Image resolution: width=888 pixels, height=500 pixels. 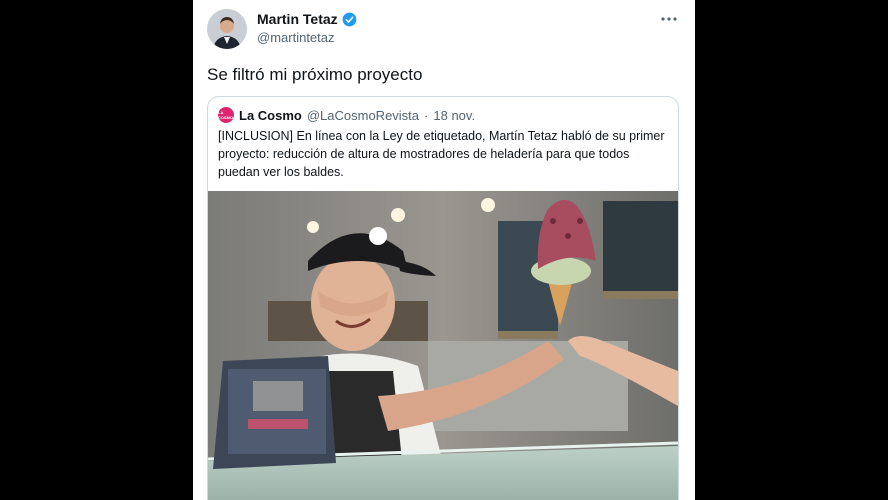 What do you see at coordinates (349, 19) in the screenshot?
I see `verified-badge-icon` at bounding box center [349, 19].